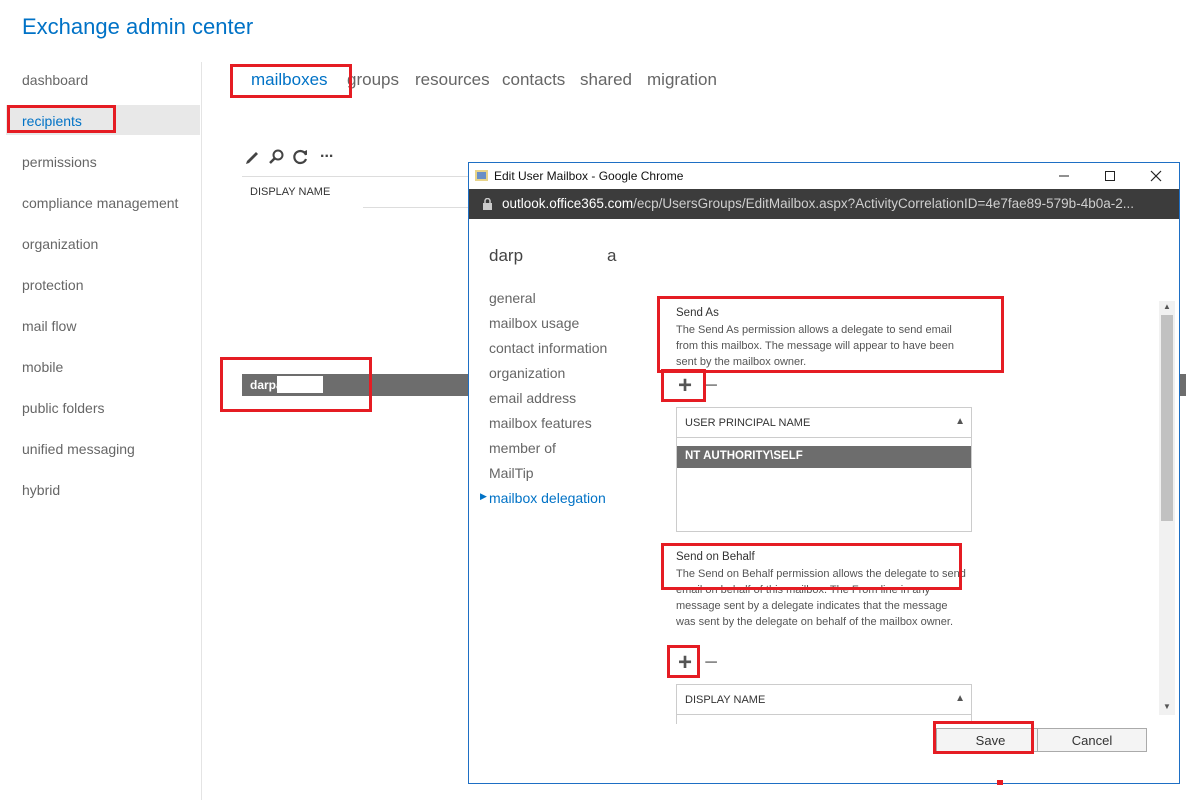 The image size is (1202, 800). I want to click on window-app-icon, so click(481, 175).